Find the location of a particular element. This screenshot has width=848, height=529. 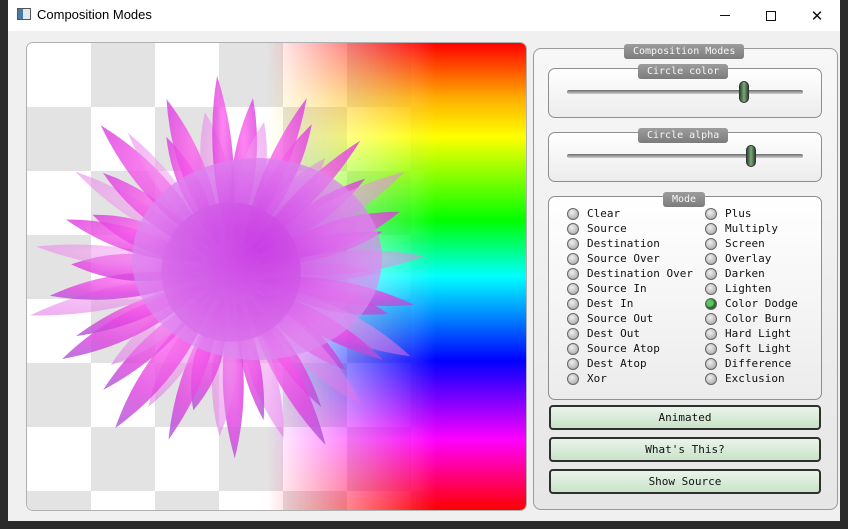

circle-alpha-label: Circle alpha is located at coordinates (683, 135).